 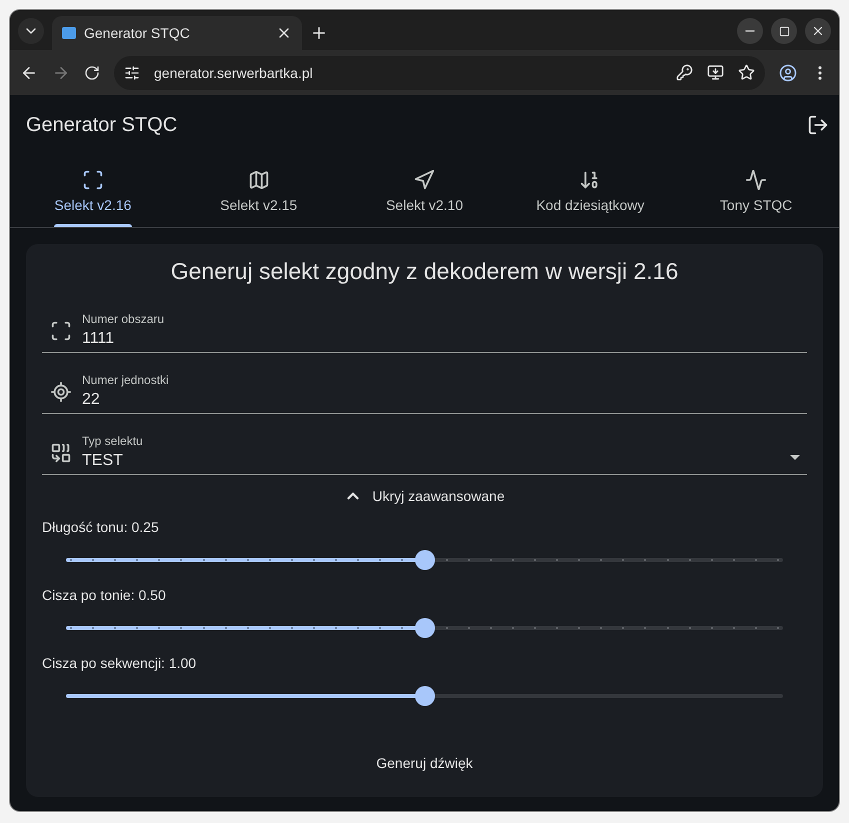 What do you see at coordinates (424, 180) in the screenshot?
I see `navigation-icon` at bounding box center [424, 180].